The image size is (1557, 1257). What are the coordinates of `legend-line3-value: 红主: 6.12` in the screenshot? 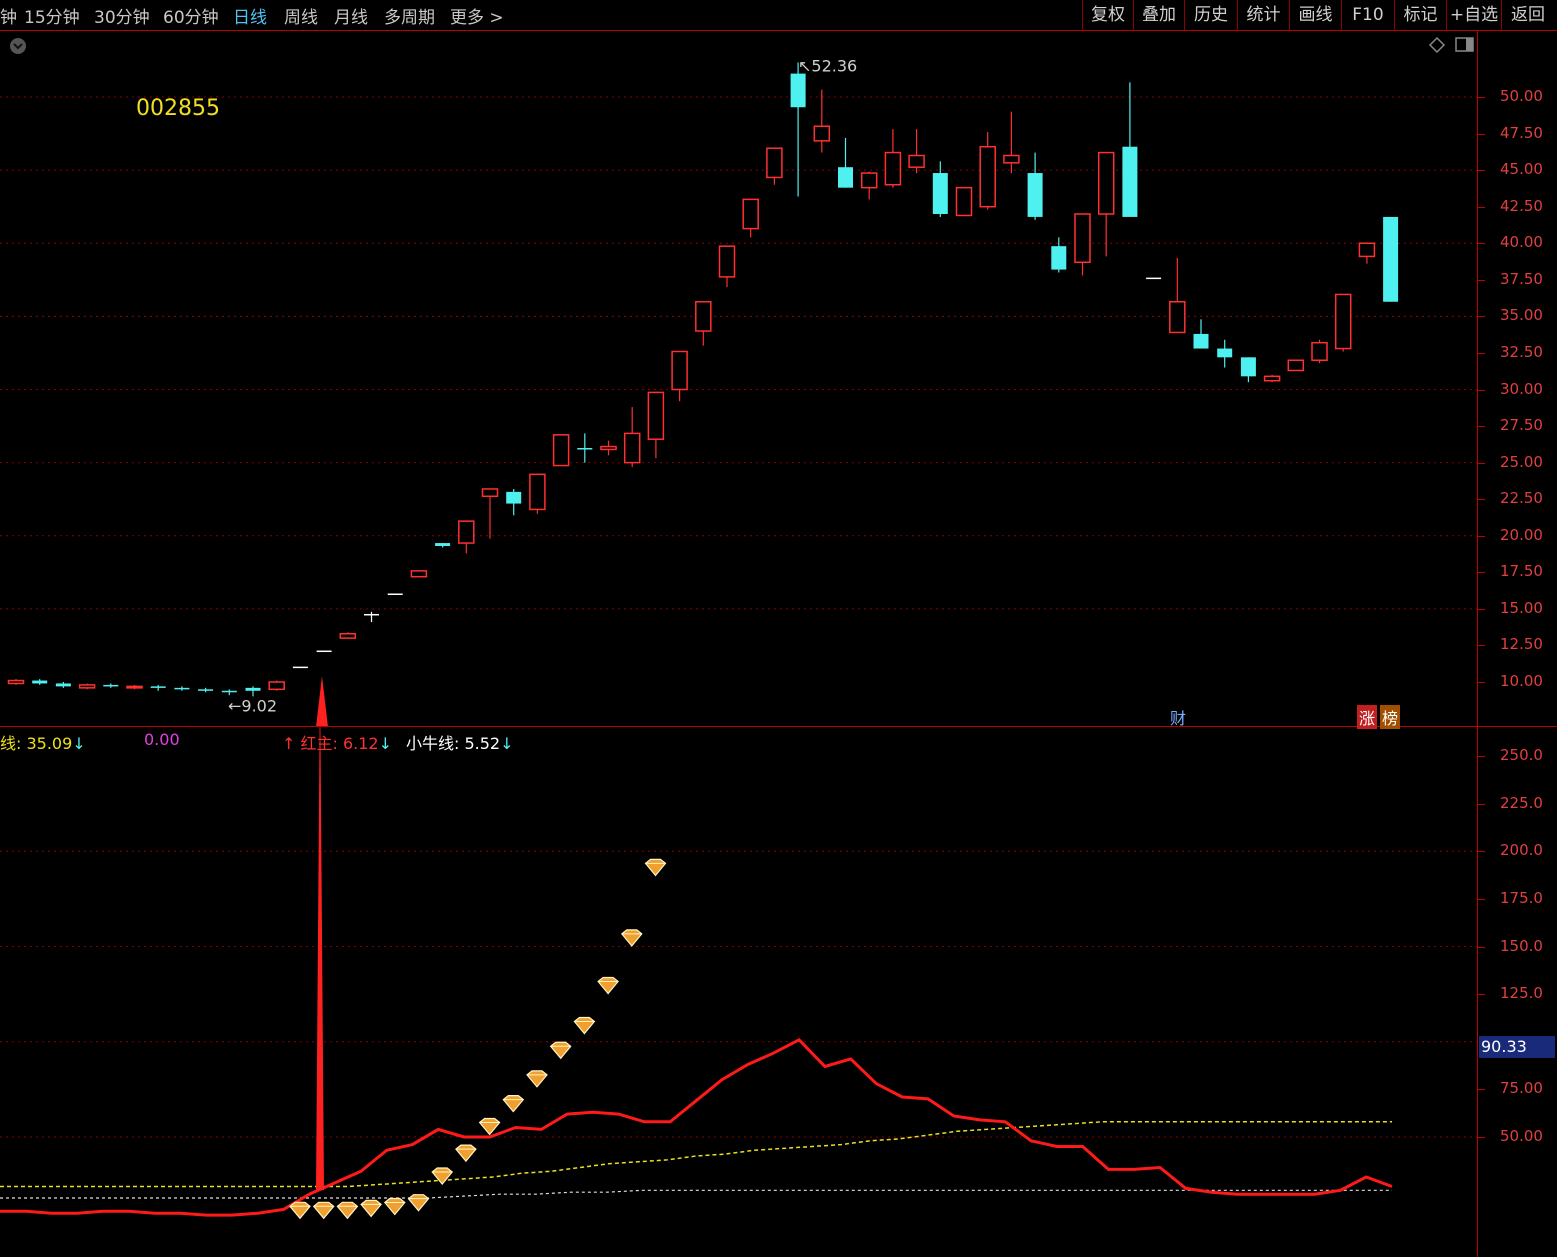 It's located at (339, 743).